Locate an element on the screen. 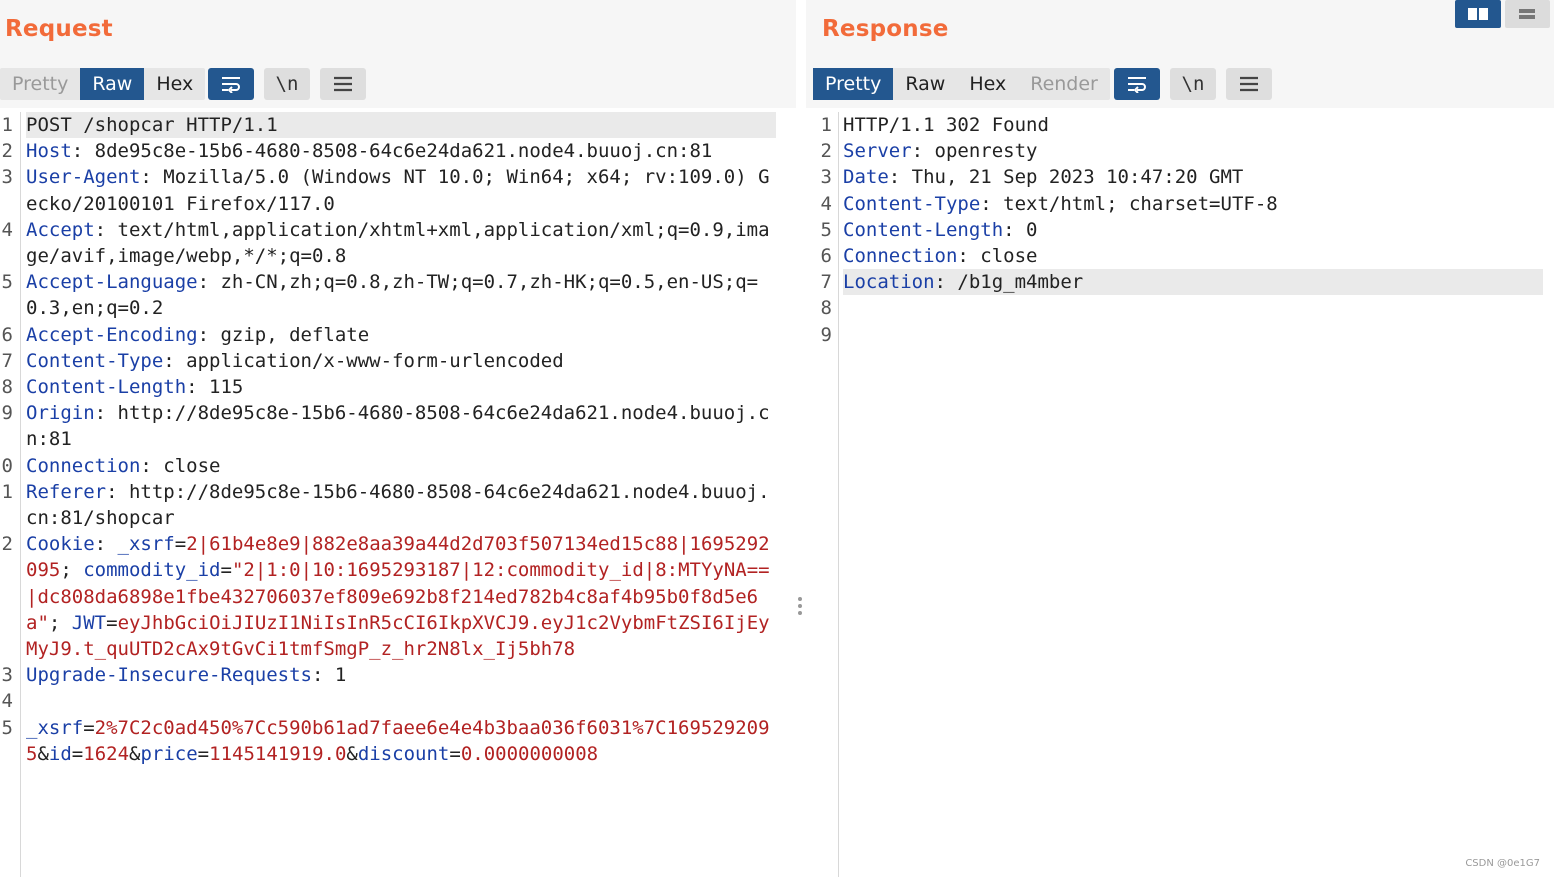 Image resolution: width=1554 pixels, height=877 pixels. code-line: 7 Location: /b1g_m4mber is located at coordinates (1180, 282).